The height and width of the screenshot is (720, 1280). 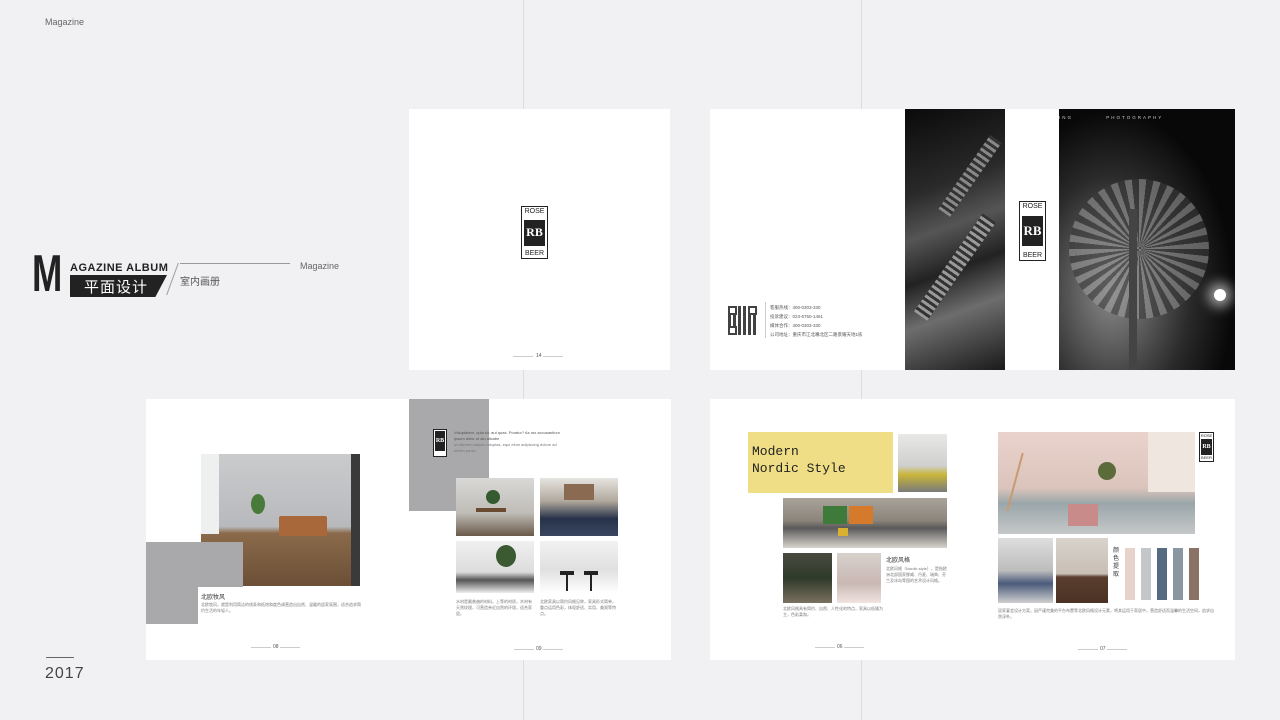 What do you see at coordinates (833, 611) in the screenshot?
I see `body-text: 北欧风格具有简约、自然、人性化的特点，家具以低矮为主，色彩柔和。` at bounding box center [833, 611].